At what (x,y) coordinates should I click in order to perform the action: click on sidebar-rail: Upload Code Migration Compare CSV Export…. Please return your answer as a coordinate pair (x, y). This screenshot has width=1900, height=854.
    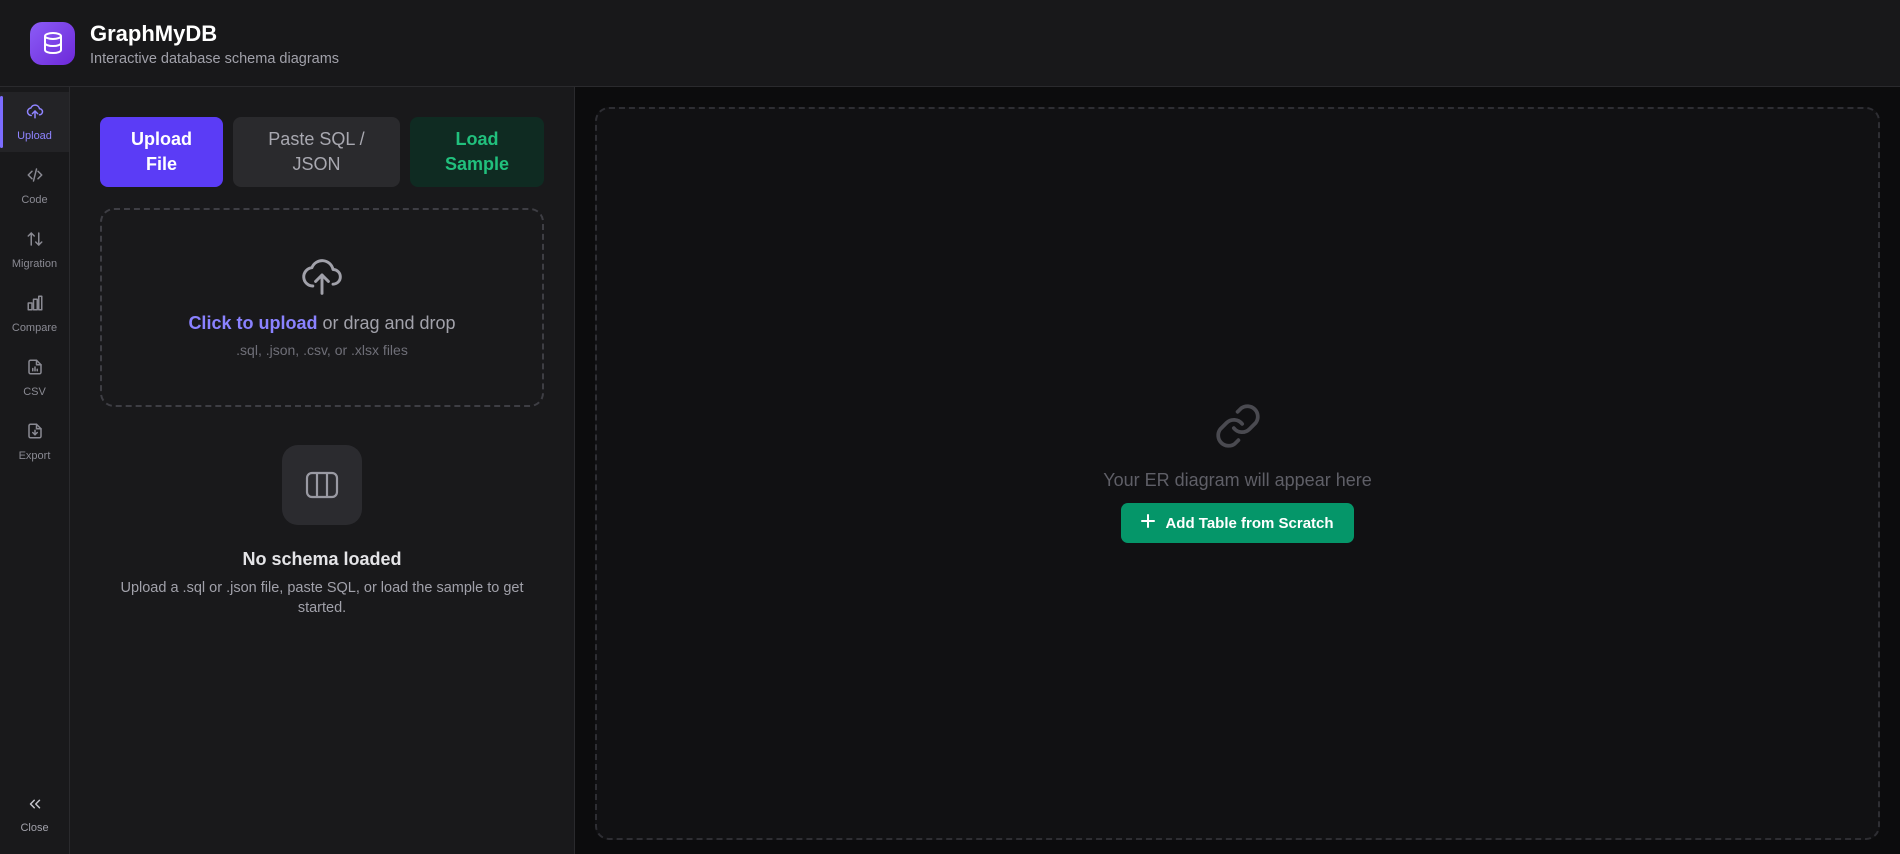
    Looking at the image, I should click on (35, 470).